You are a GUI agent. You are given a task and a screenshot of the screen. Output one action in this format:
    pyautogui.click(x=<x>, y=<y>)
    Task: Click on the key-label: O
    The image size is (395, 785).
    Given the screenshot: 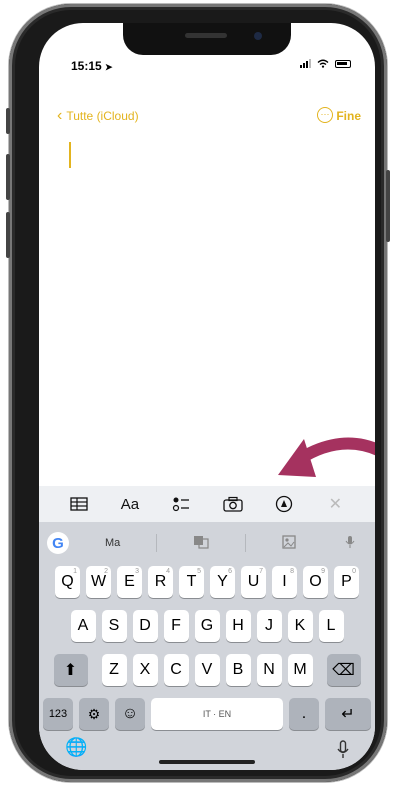 What is the action you would take?
    pyautogui.click(x=315, y=581)
    